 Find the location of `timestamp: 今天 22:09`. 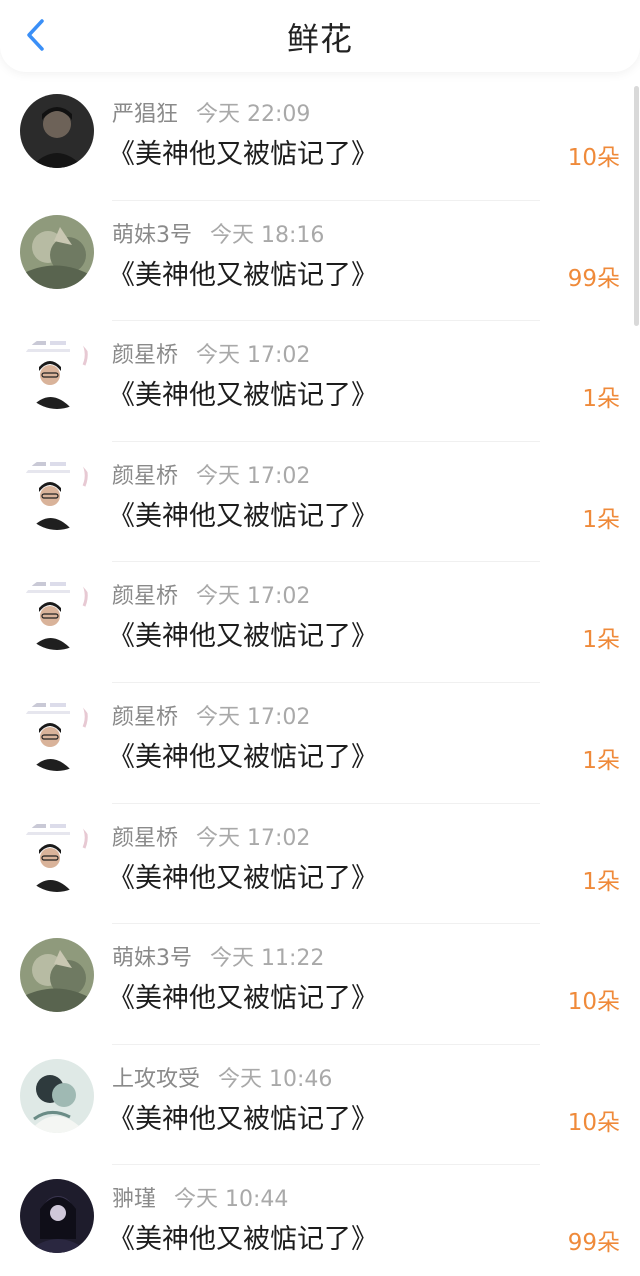

timestamp: 今天 22:09 is located at coordinates (253, 114).